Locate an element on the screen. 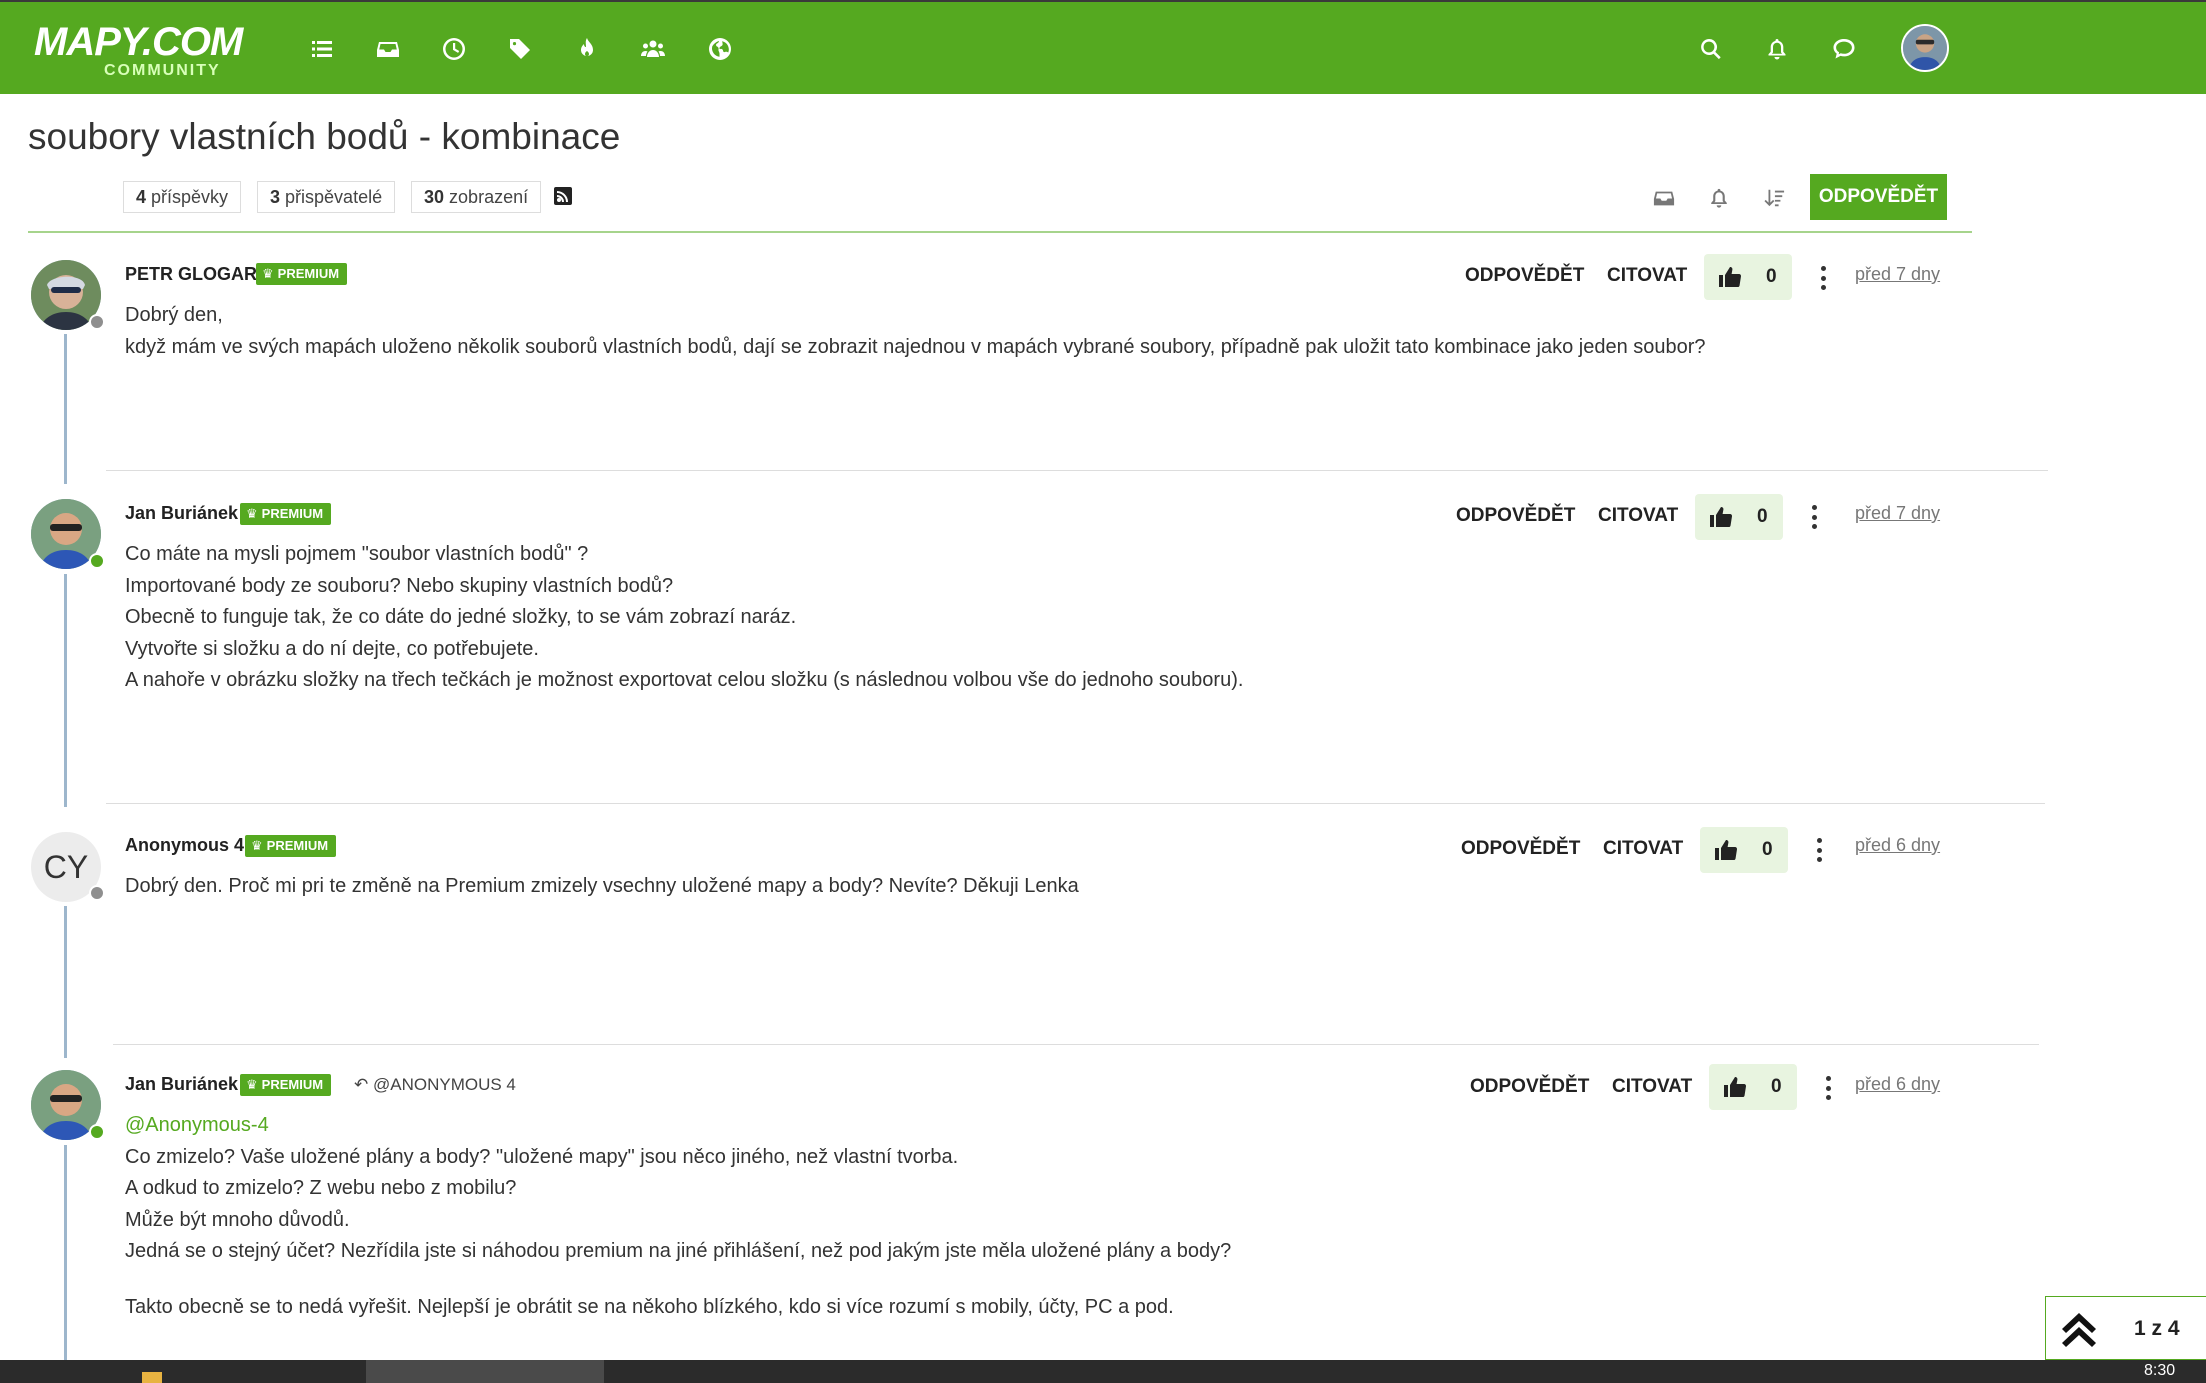  popular-fire-icon is located at coordinates (587, 49).